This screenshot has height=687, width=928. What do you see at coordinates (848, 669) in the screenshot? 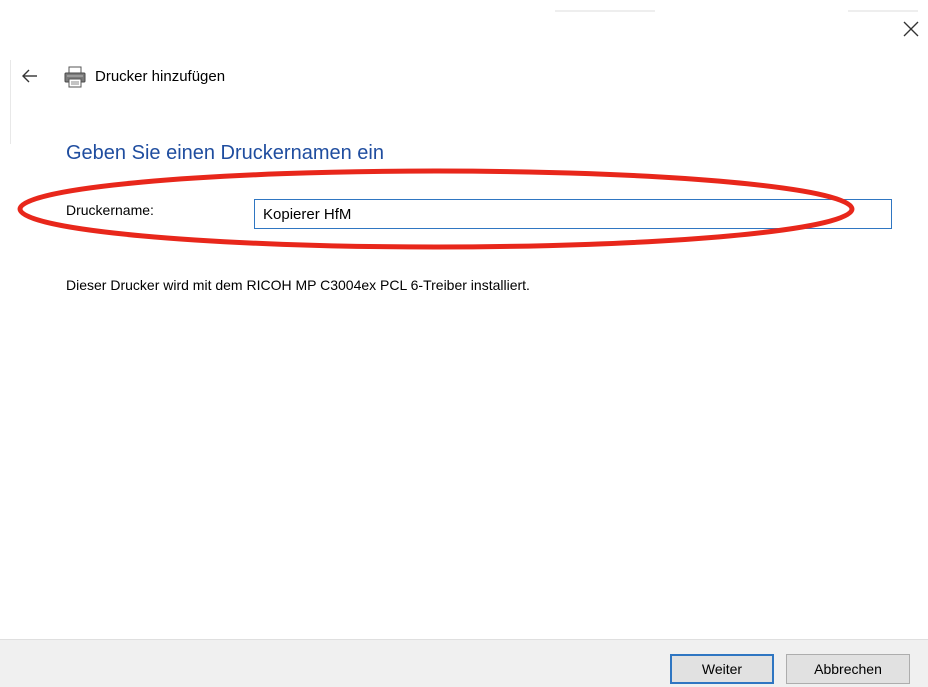
I see `cancel-button: Abbrechen` at bounding box center [848, 669].